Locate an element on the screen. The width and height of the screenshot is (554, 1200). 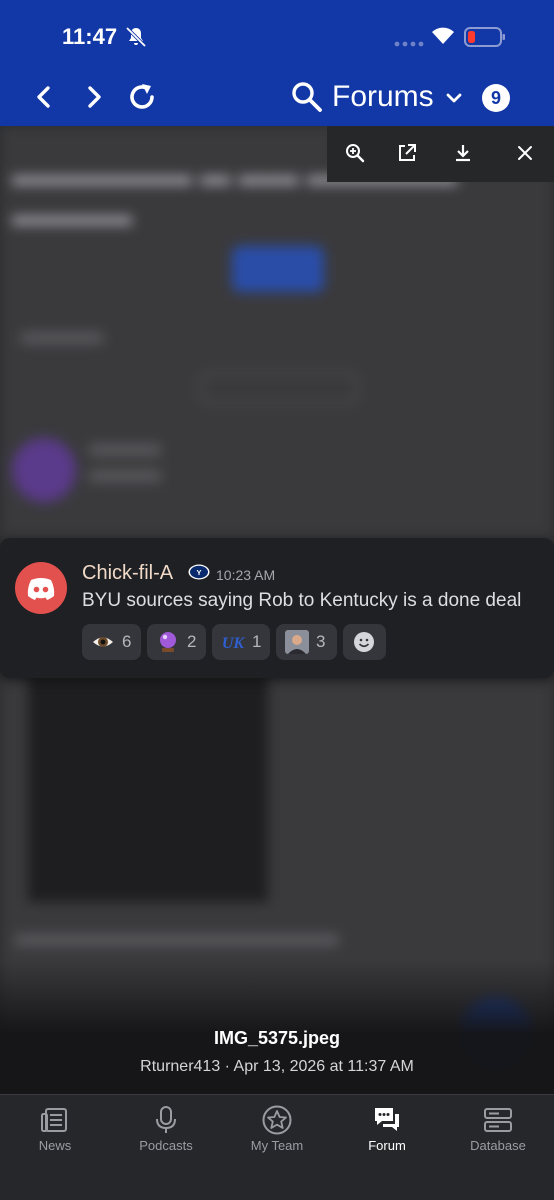
byu-logo-icon: Y is located at coordinates (199, 572).